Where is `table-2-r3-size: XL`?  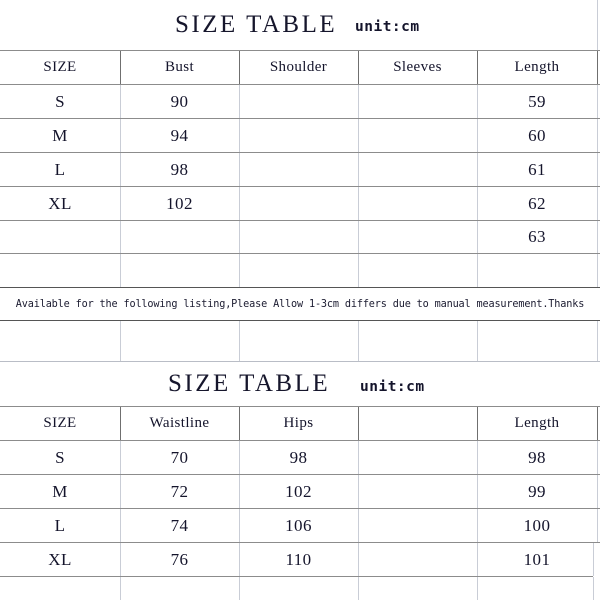
table-2-r3-size: XL is located at coordinates (60, 559).